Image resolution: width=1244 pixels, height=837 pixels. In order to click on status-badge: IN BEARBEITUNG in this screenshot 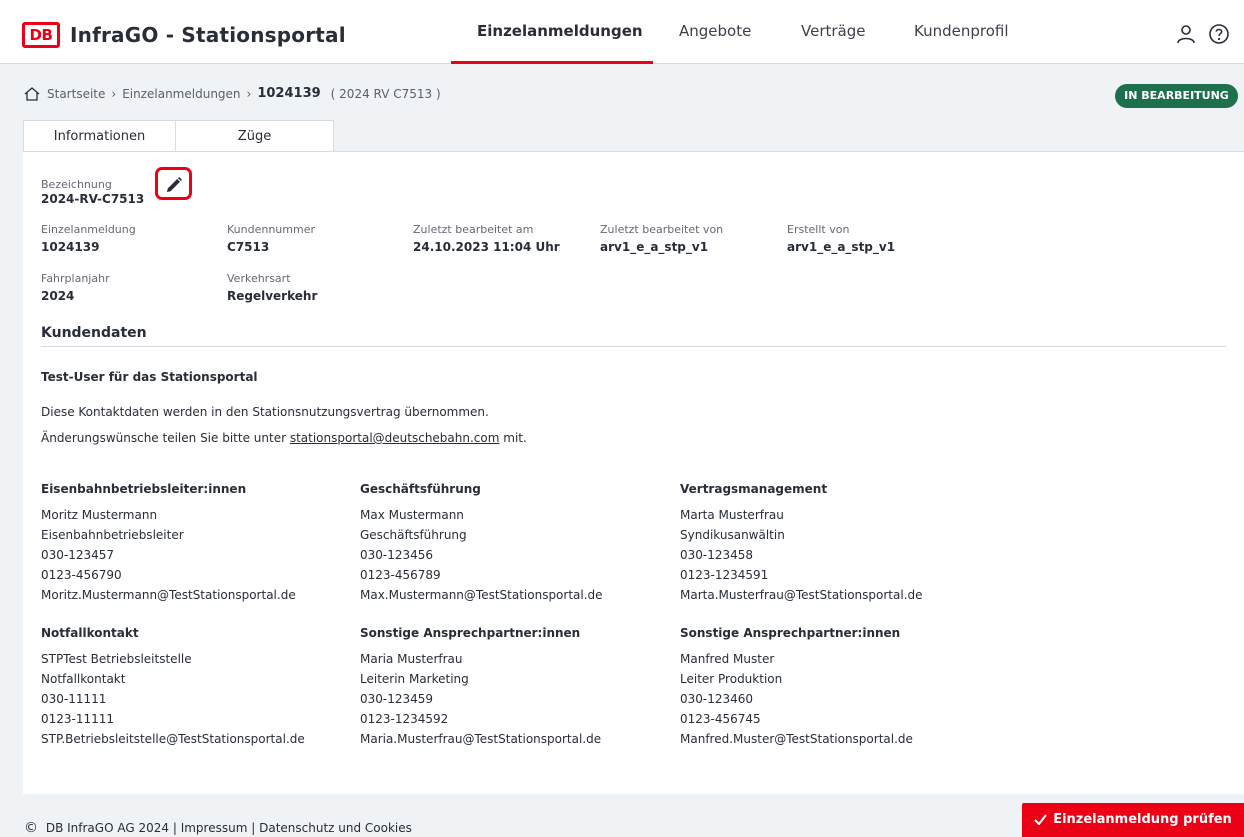, I will do `click(1176, 96)`.